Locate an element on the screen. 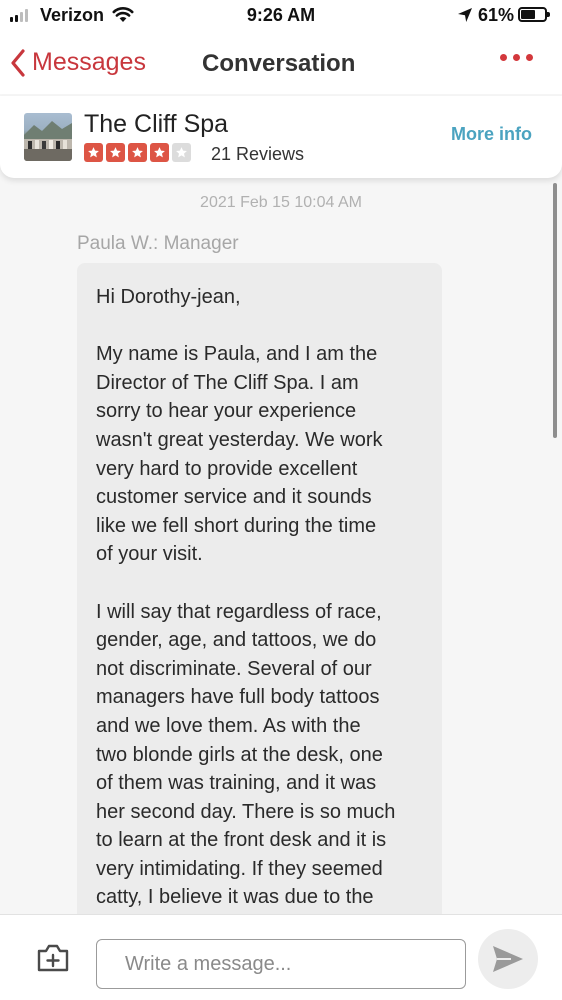 The width and height of the screenshot is (562, 1000). sender-name: Paula W.: Manager is located at coordinates (158, 243).